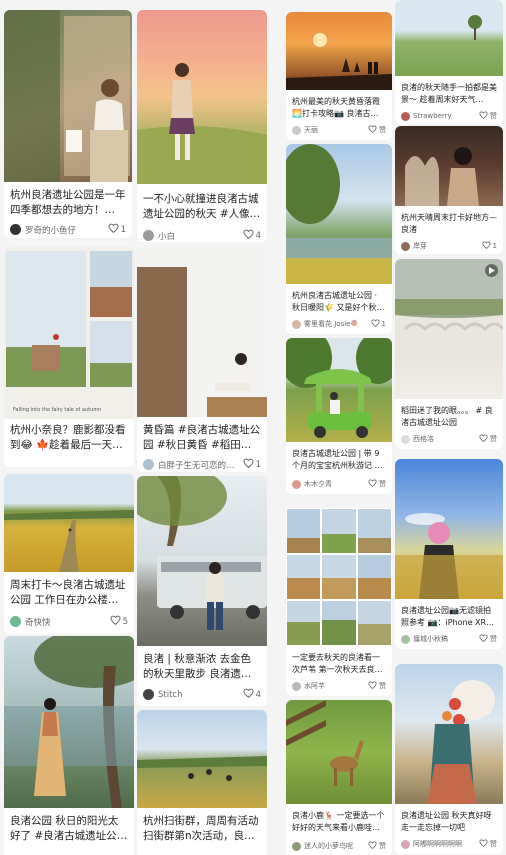  I want to click on author-name: 僵城小秋稿, so click(444, 639).